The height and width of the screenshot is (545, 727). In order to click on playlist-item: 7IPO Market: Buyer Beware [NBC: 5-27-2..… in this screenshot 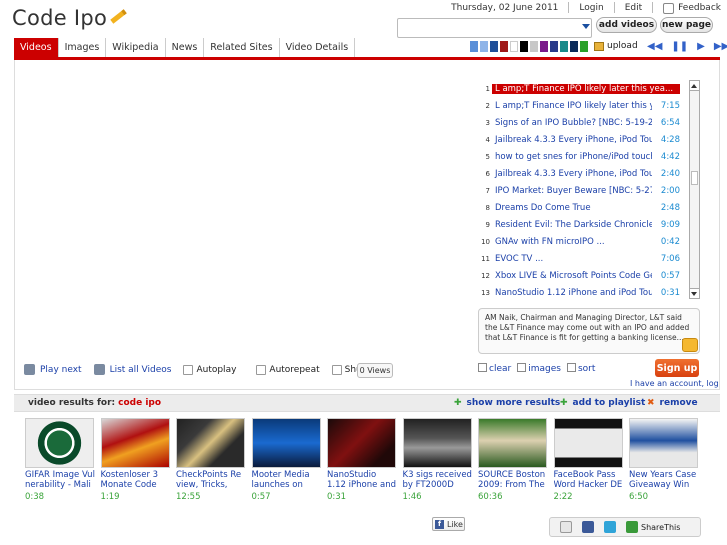, I will do `click(583, 190)`.